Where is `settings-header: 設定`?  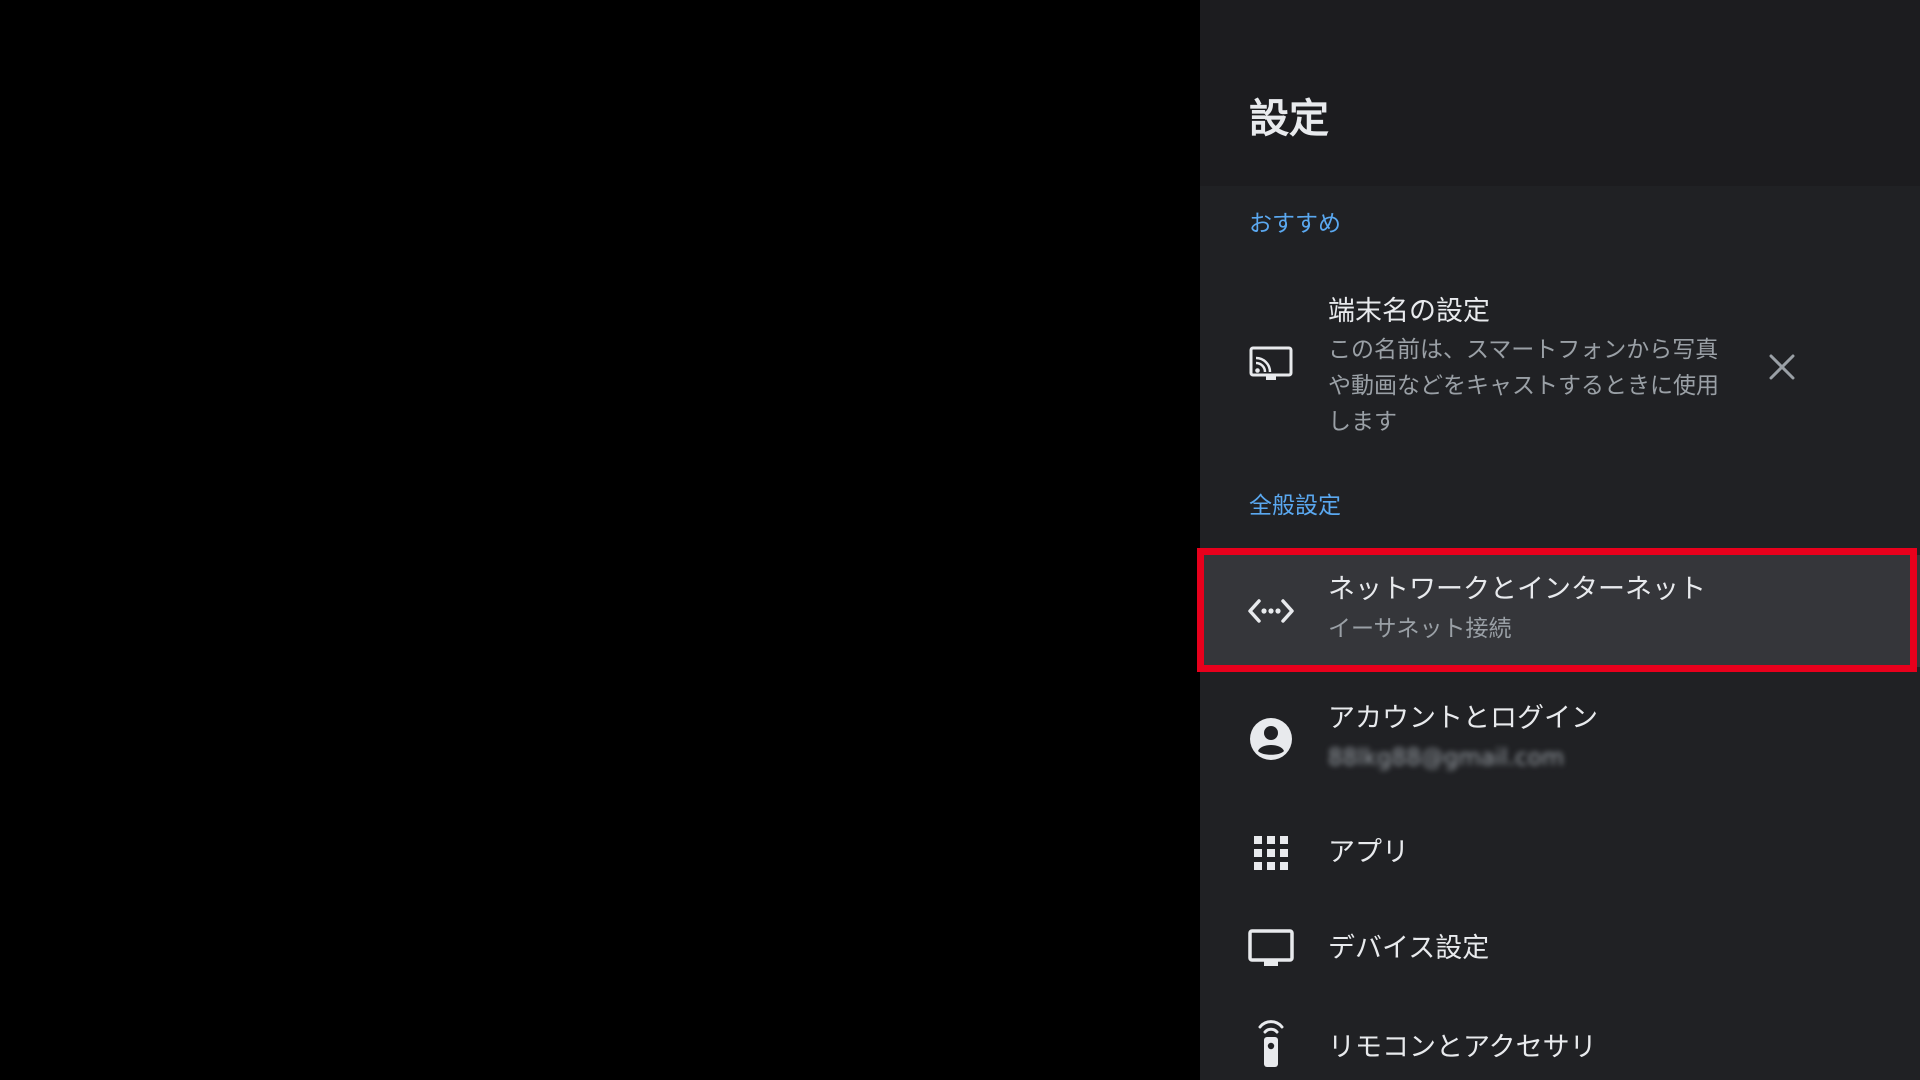
settings-header: 設定 is located at coordinates (1560, 93).